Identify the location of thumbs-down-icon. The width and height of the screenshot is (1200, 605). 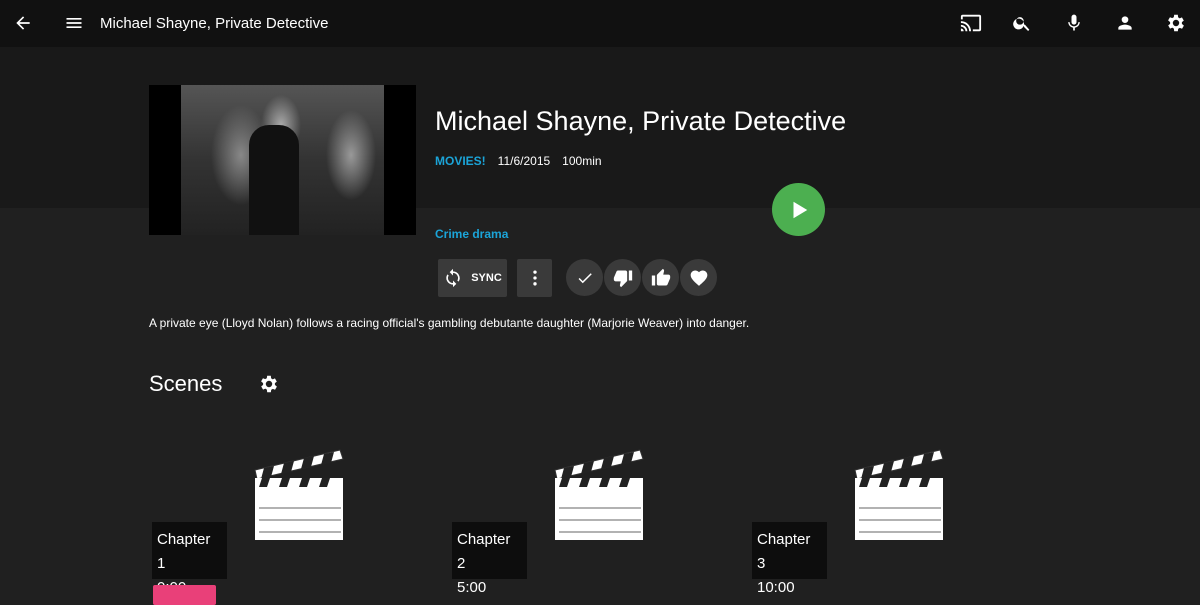
(622, 278).